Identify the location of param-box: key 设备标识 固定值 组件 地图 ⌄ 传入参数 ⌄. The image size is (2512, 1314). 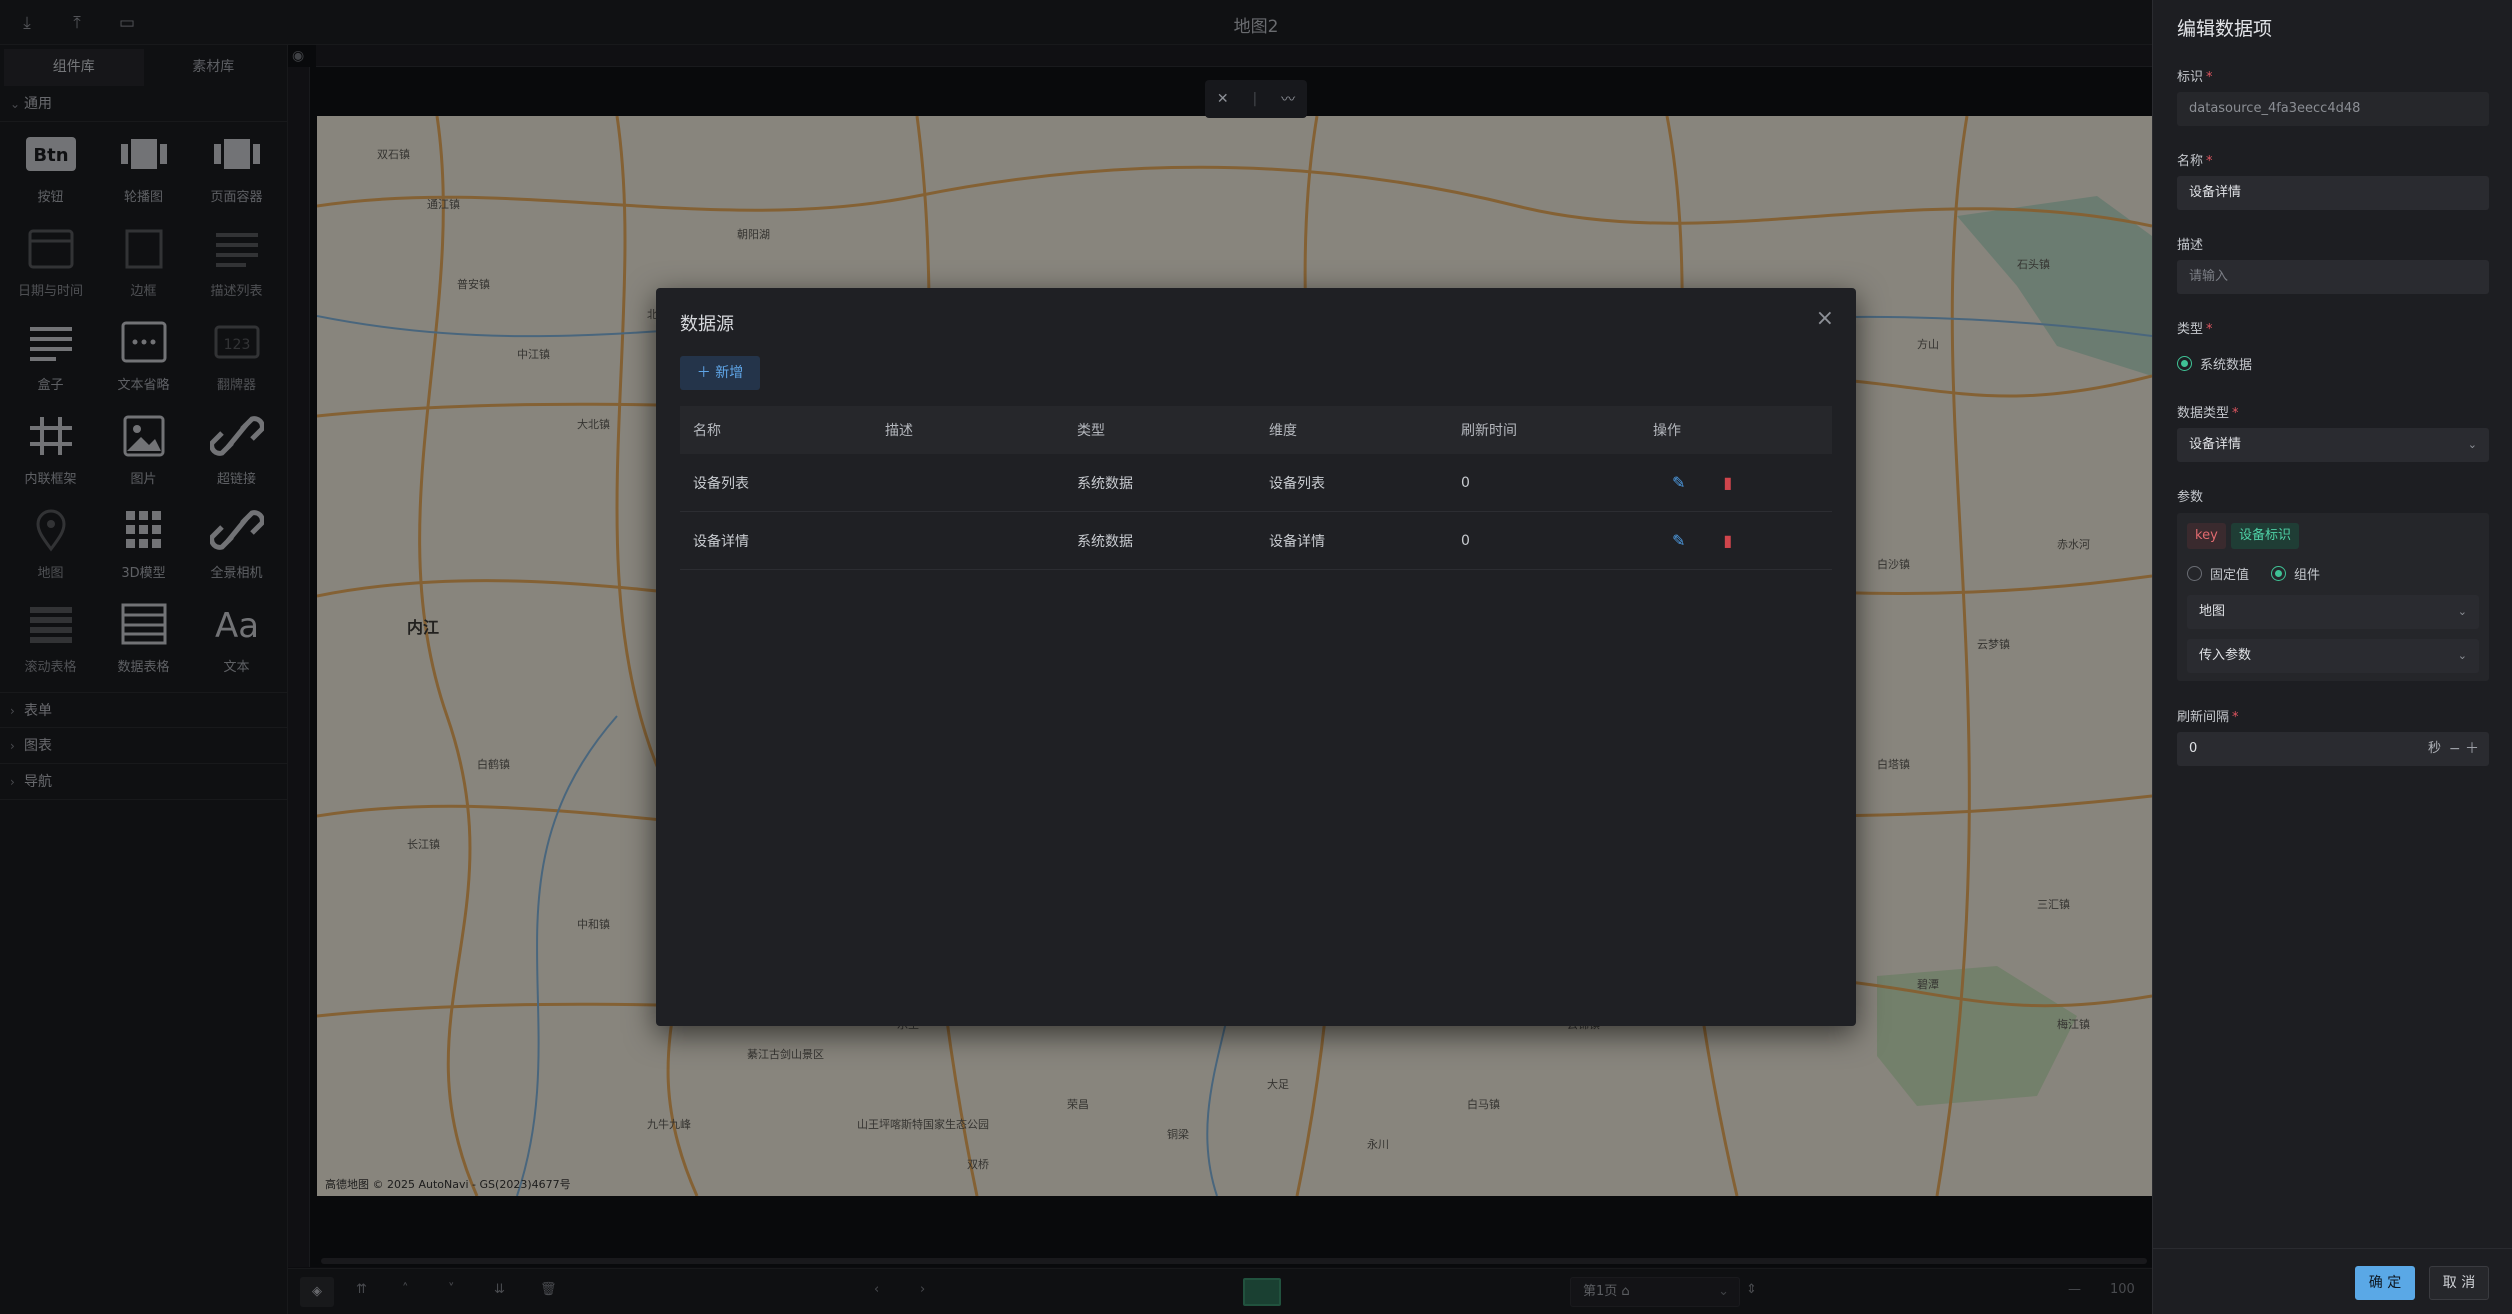
(2333, 597).